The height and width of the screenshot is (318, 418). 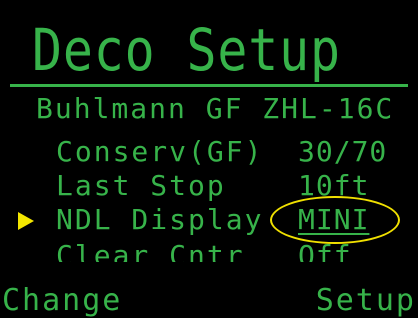 I want to click on setting-label: NDL Display, so click(x=160, y=219).